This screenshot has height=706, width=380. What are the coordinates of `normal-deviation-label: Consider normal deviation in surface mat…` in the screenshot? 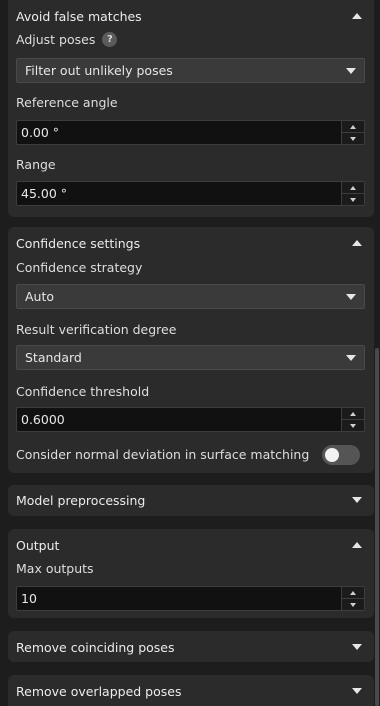 It's located at (163, 454).